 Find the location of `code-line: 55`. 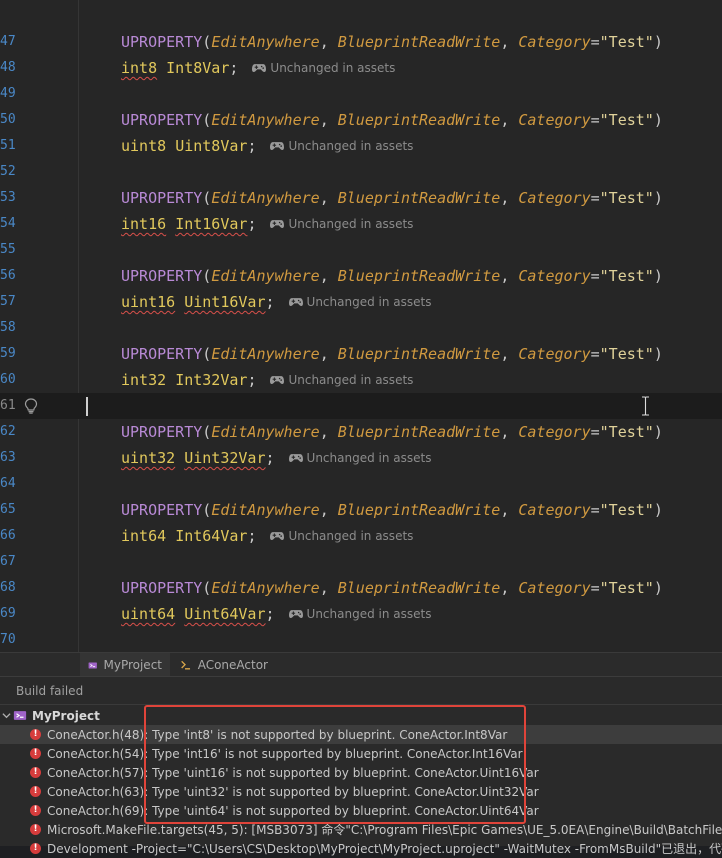

code-line: 55 is located at coordinates (361, 250).